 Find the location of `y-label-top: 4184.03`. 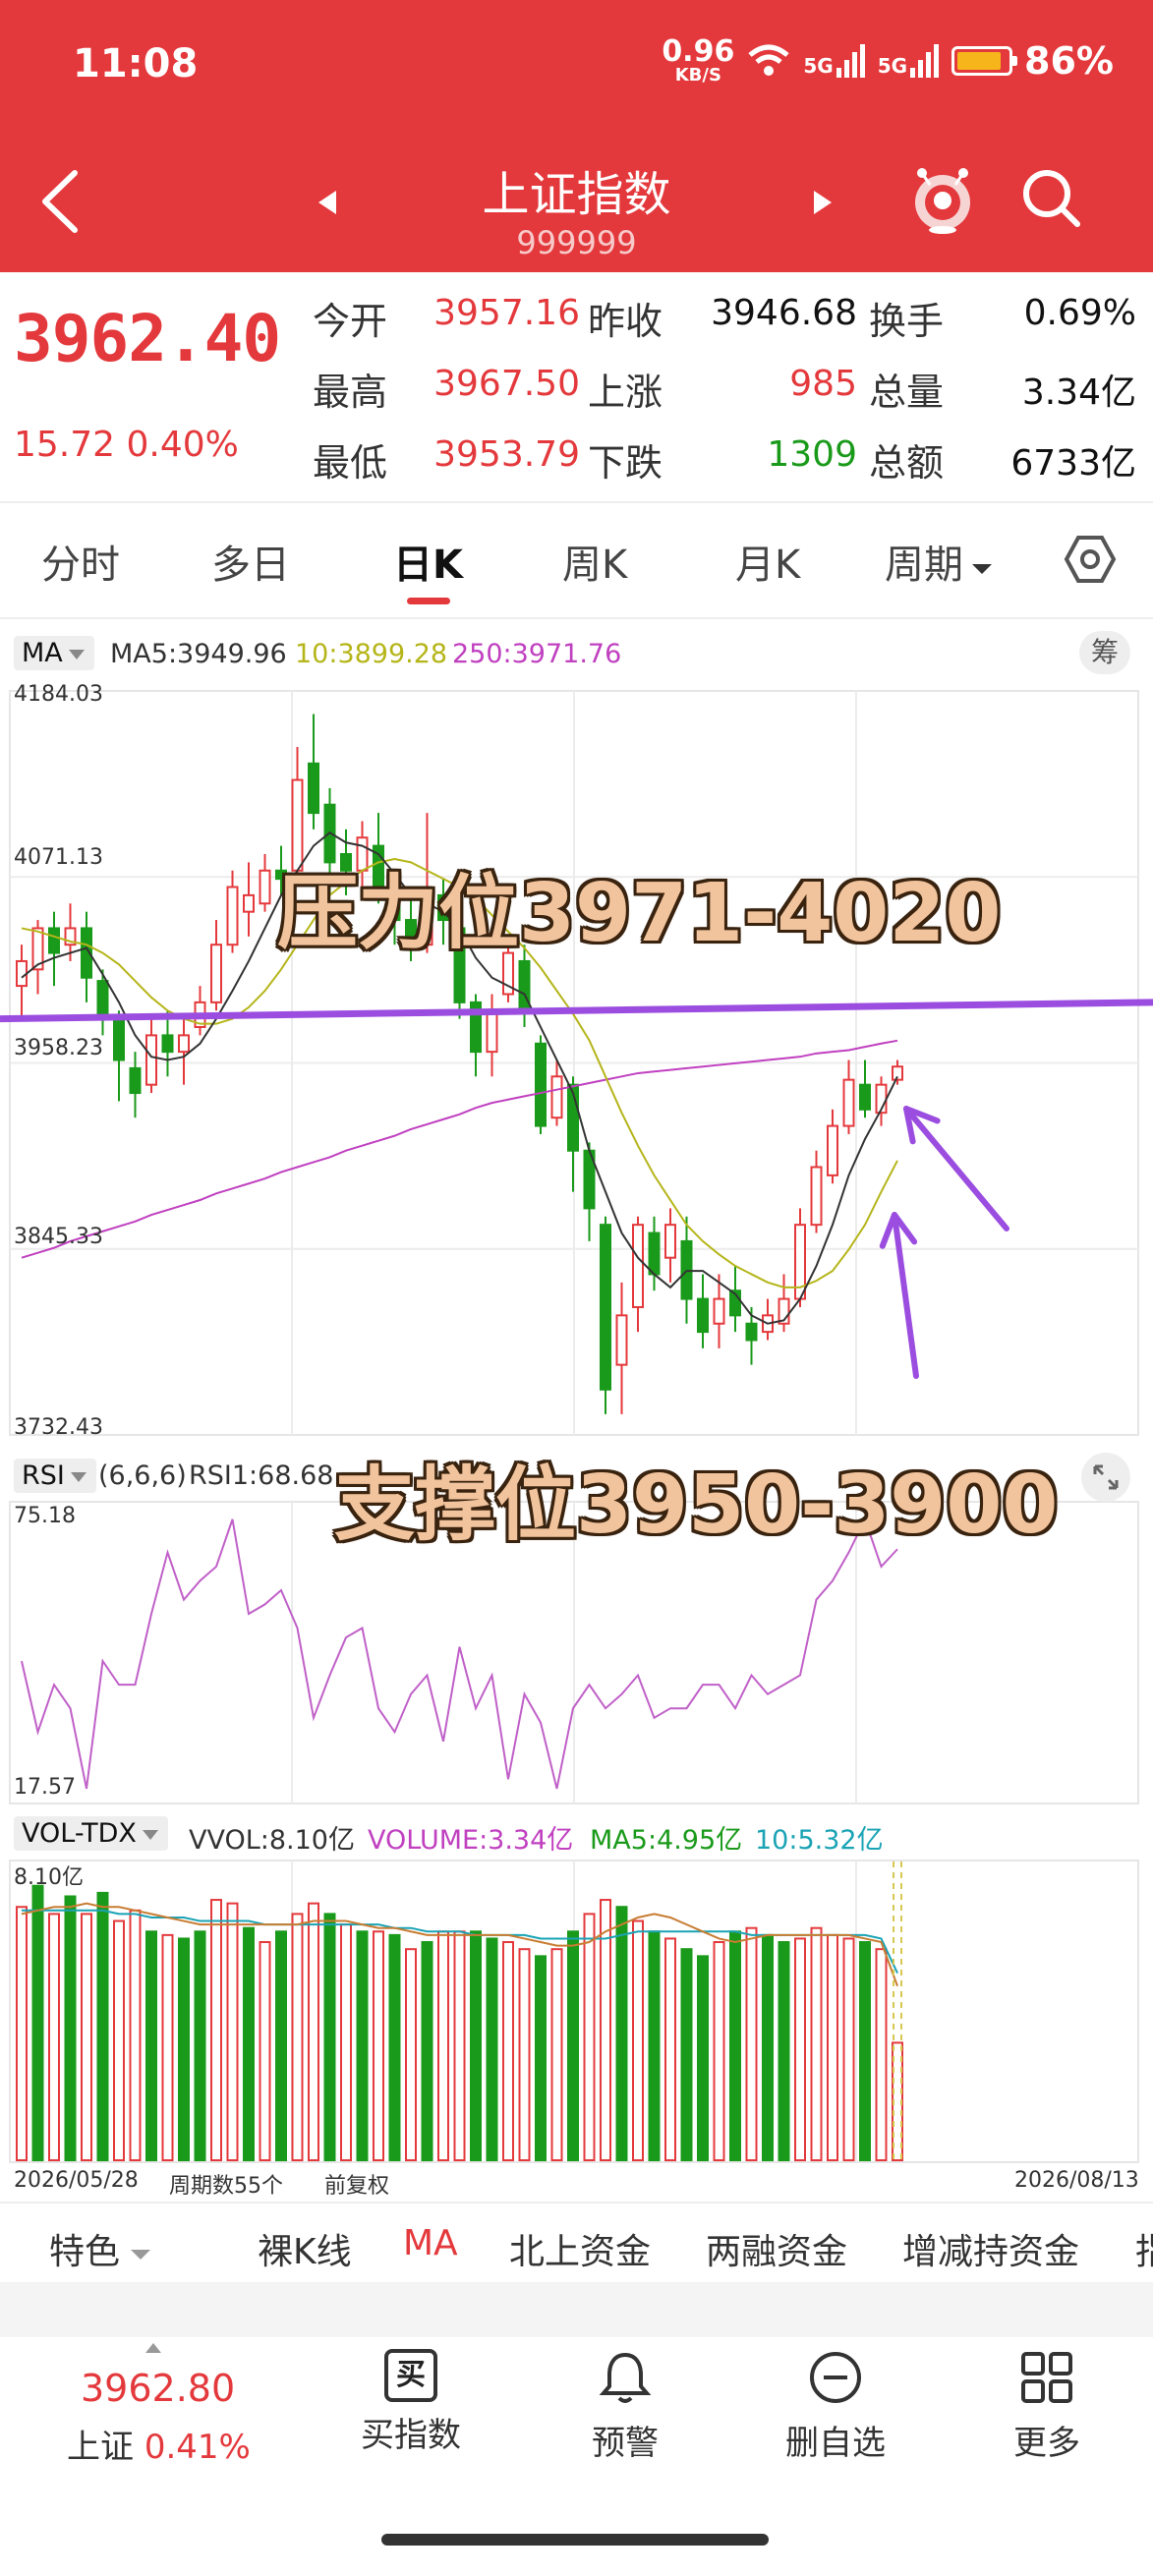

y-label-top: 4184.03 is located at coordinates (59, 695).